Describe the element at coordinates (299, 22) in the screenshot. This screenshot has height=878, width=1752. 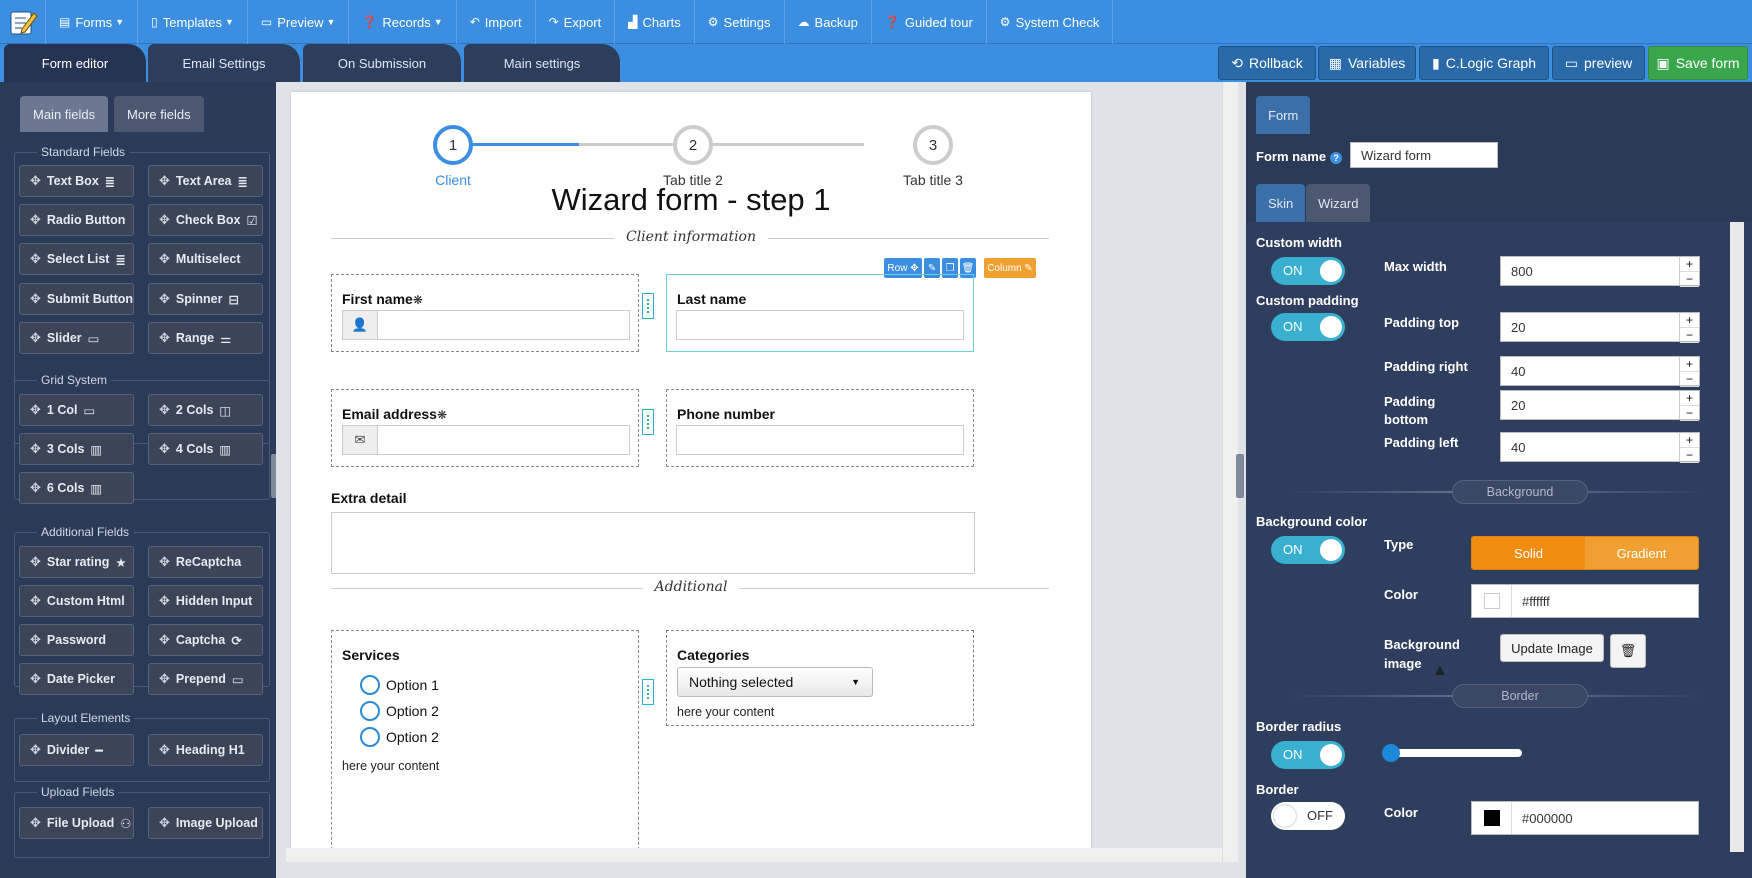
I see `nav-preview: ▭ Preview ▼` at that location.